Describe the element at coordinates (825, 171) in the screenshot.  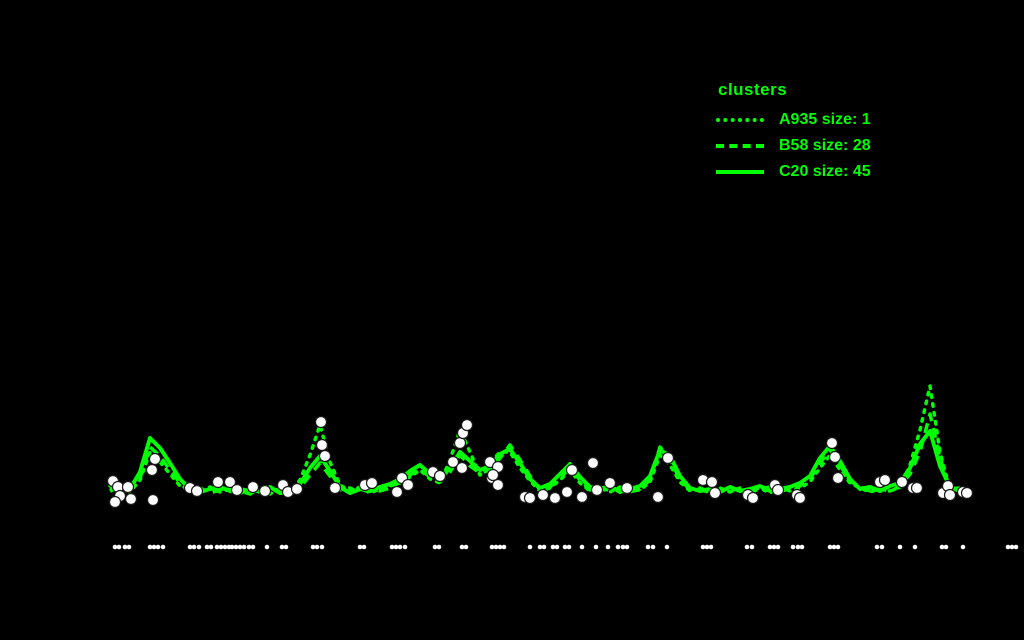
I see `legend-label-c20: C20 size: 45` at that location.